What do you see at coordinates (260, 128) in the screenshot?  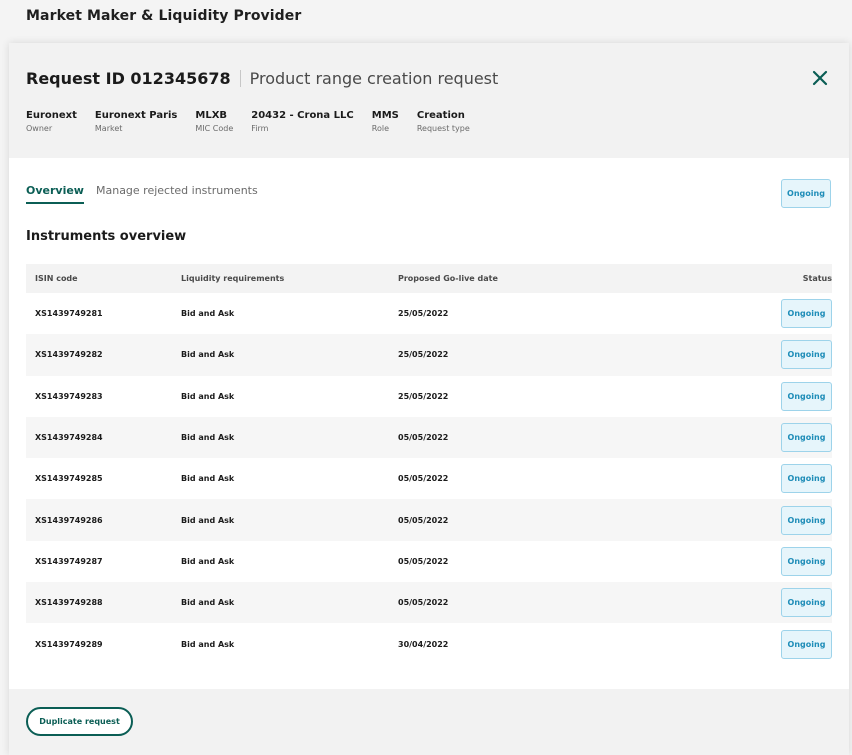 I see `meta-label: Firm` at bounding box center [260, 128].